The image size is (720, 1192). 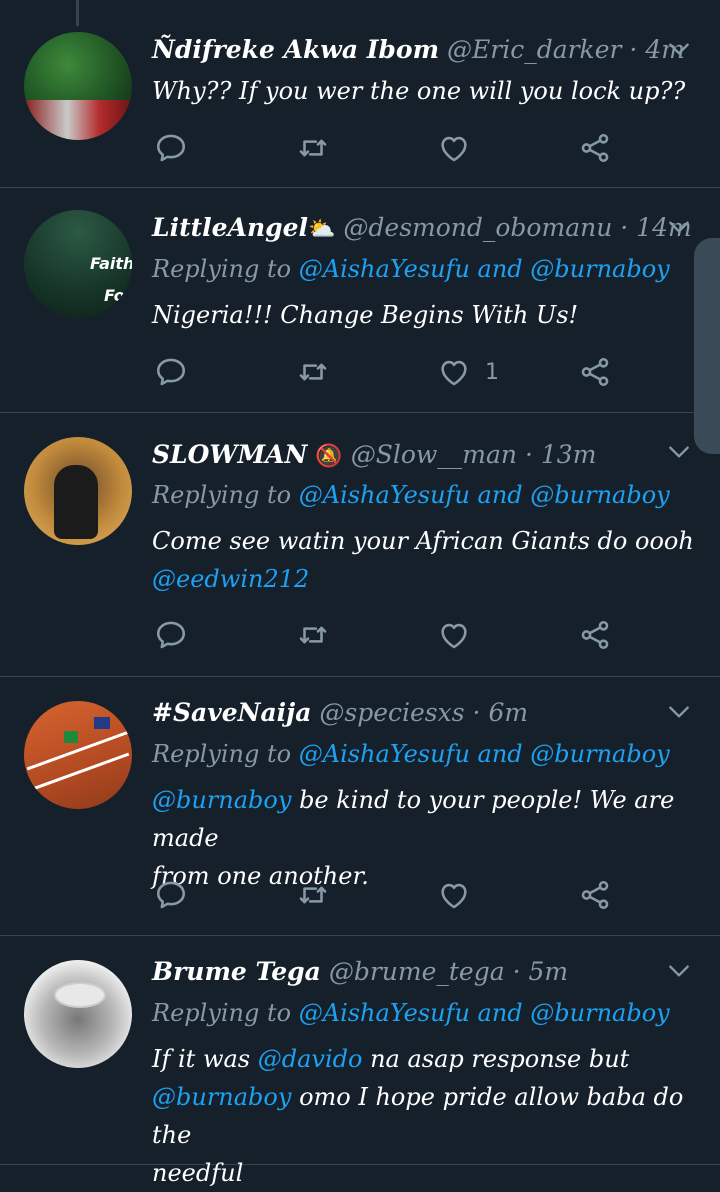 I want to click on user-handle: @Slow__man, so click(x=434, y=454).